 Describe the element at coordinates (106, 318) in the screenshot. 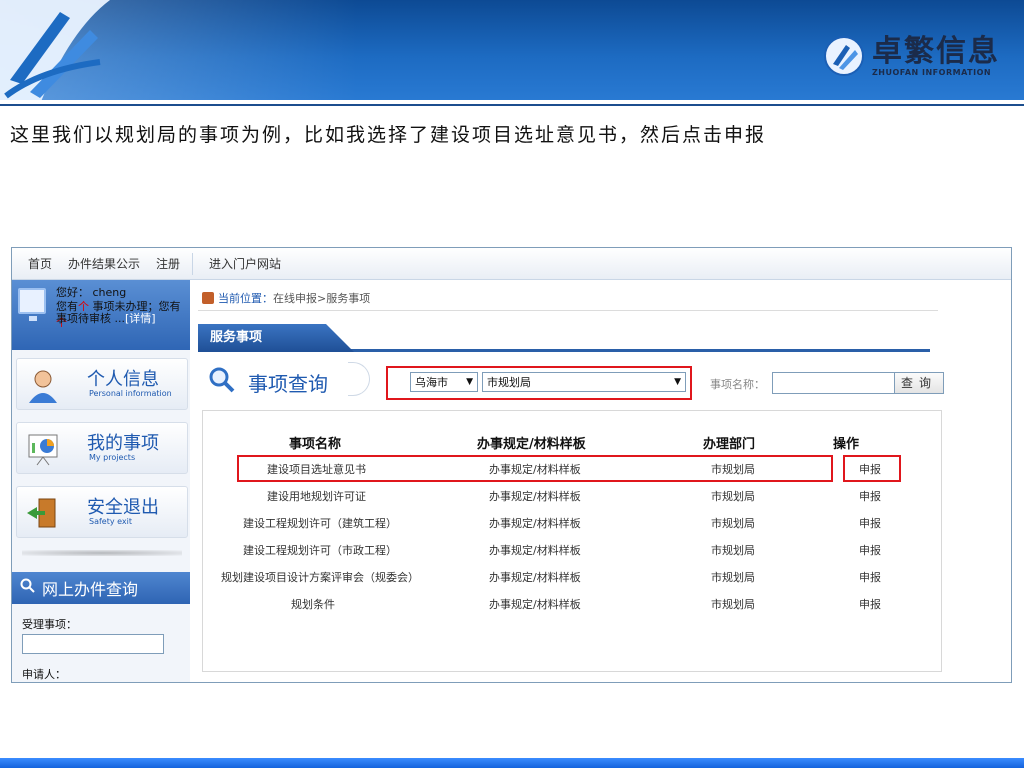

I see `user-status-line-2: 事项待审核 ...[详情]` at that location.